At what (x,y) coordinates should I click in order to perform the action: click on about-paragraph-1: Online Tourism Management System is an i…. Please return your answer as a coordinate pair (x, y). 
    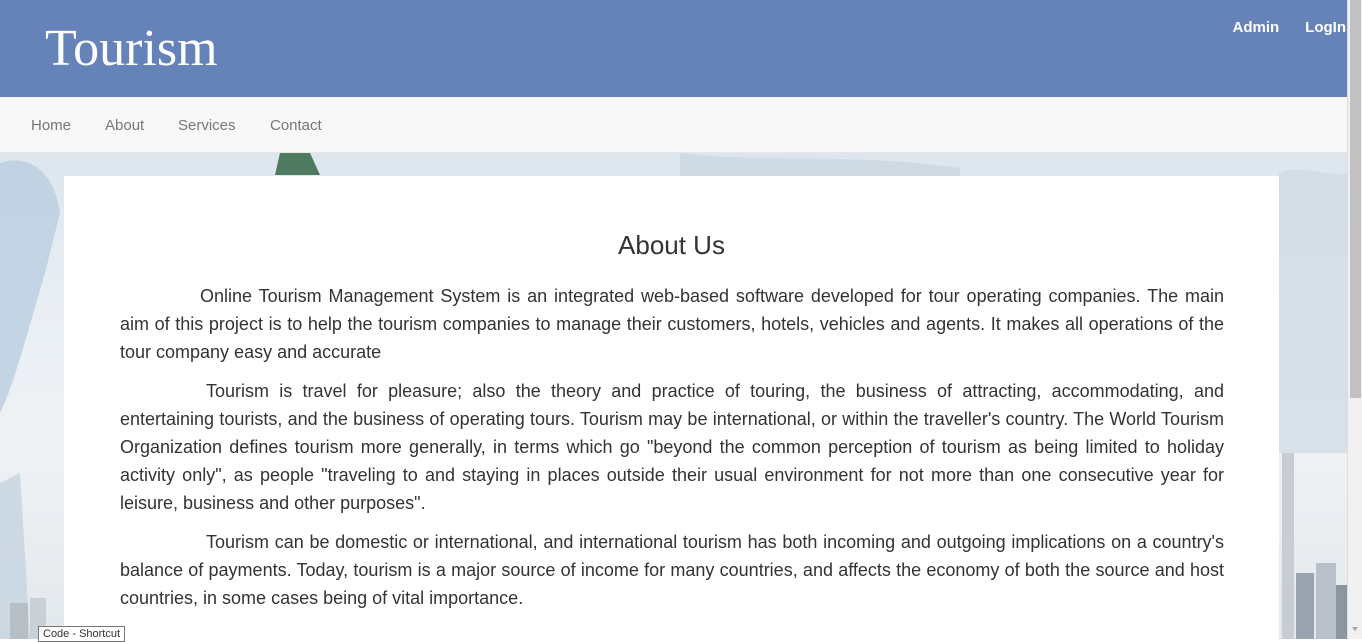
    Looking at the image, I should click on (672, 324).